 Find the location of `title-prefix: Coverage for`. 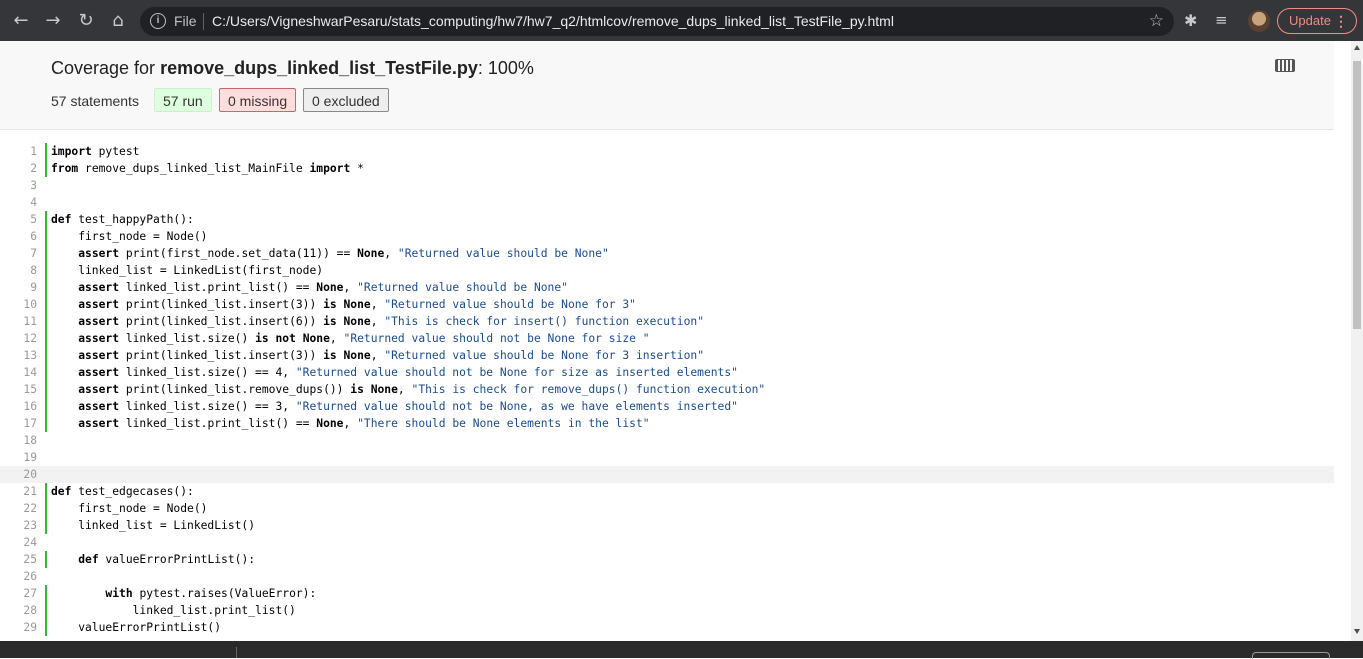

title-prefix: Coverage for is located at coordinates (106, 68).